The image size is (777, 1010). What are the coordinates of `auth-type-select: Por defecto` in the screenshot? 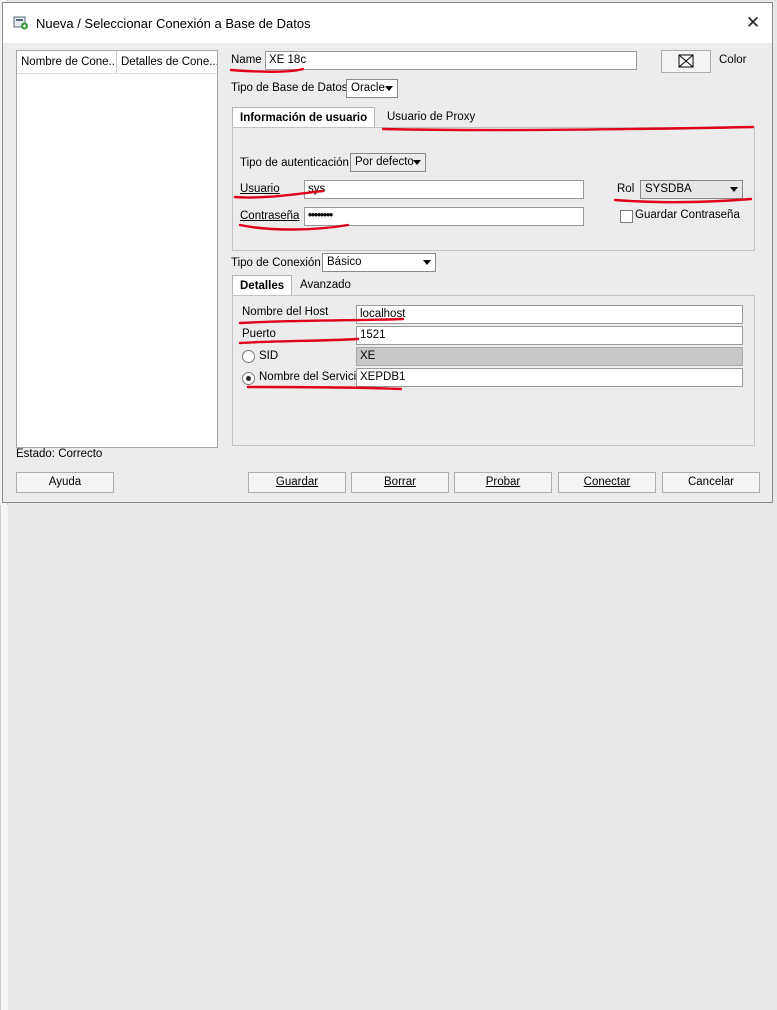 It's located at (388, 162).